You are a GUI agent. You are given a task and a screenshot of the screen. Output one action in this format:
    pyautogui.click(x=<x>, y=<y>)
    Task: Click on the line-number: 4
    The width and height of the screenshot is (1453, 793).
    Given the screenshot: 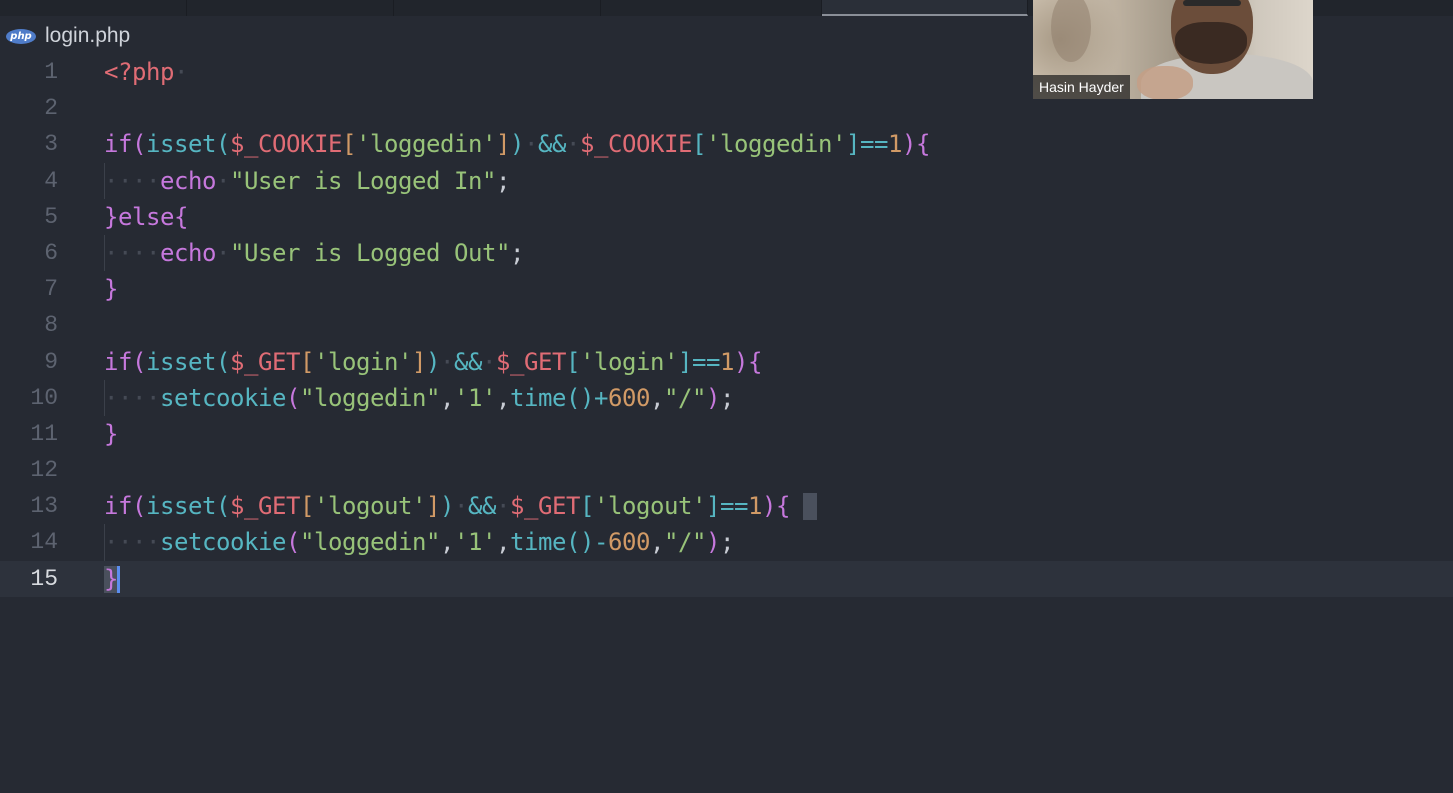 What is the action you would take?
    pyautogui.click(x=29, y=181)
    